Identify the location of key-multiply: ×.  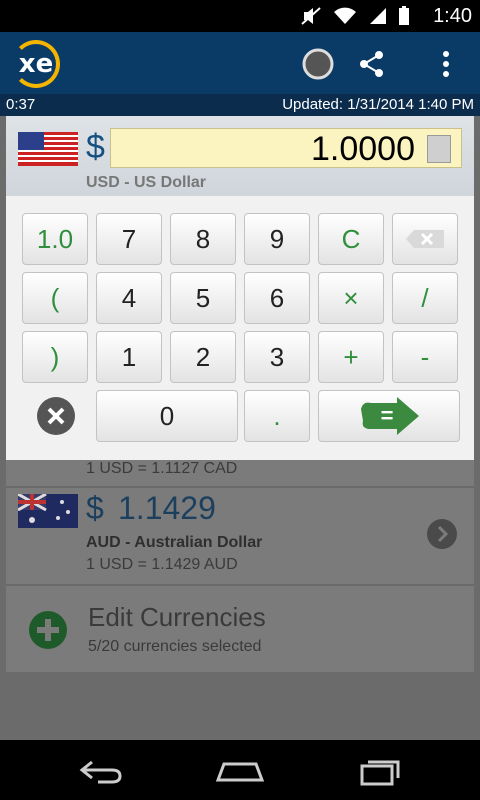
(351, 298).